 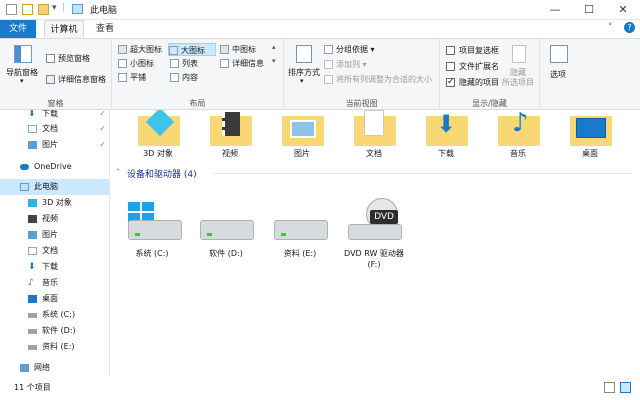 I want to click on layout-list: 列表, so click(x=184, y=63).